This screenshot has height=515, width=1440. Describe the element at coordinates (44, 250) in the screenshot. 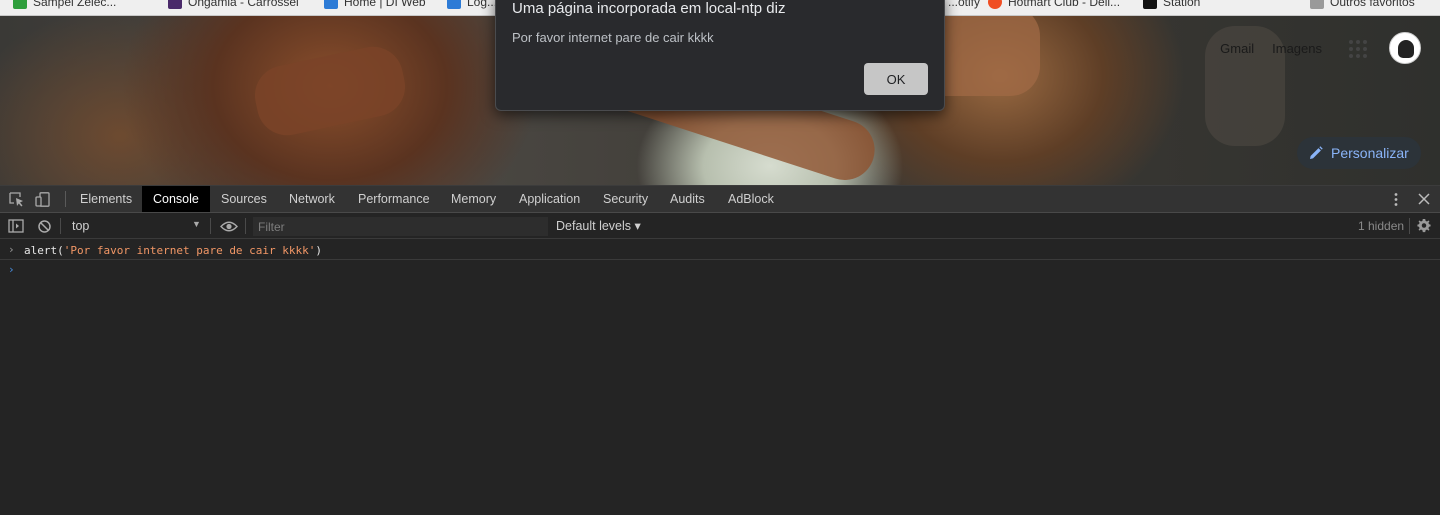

I see `code-token: alert(` at that location.